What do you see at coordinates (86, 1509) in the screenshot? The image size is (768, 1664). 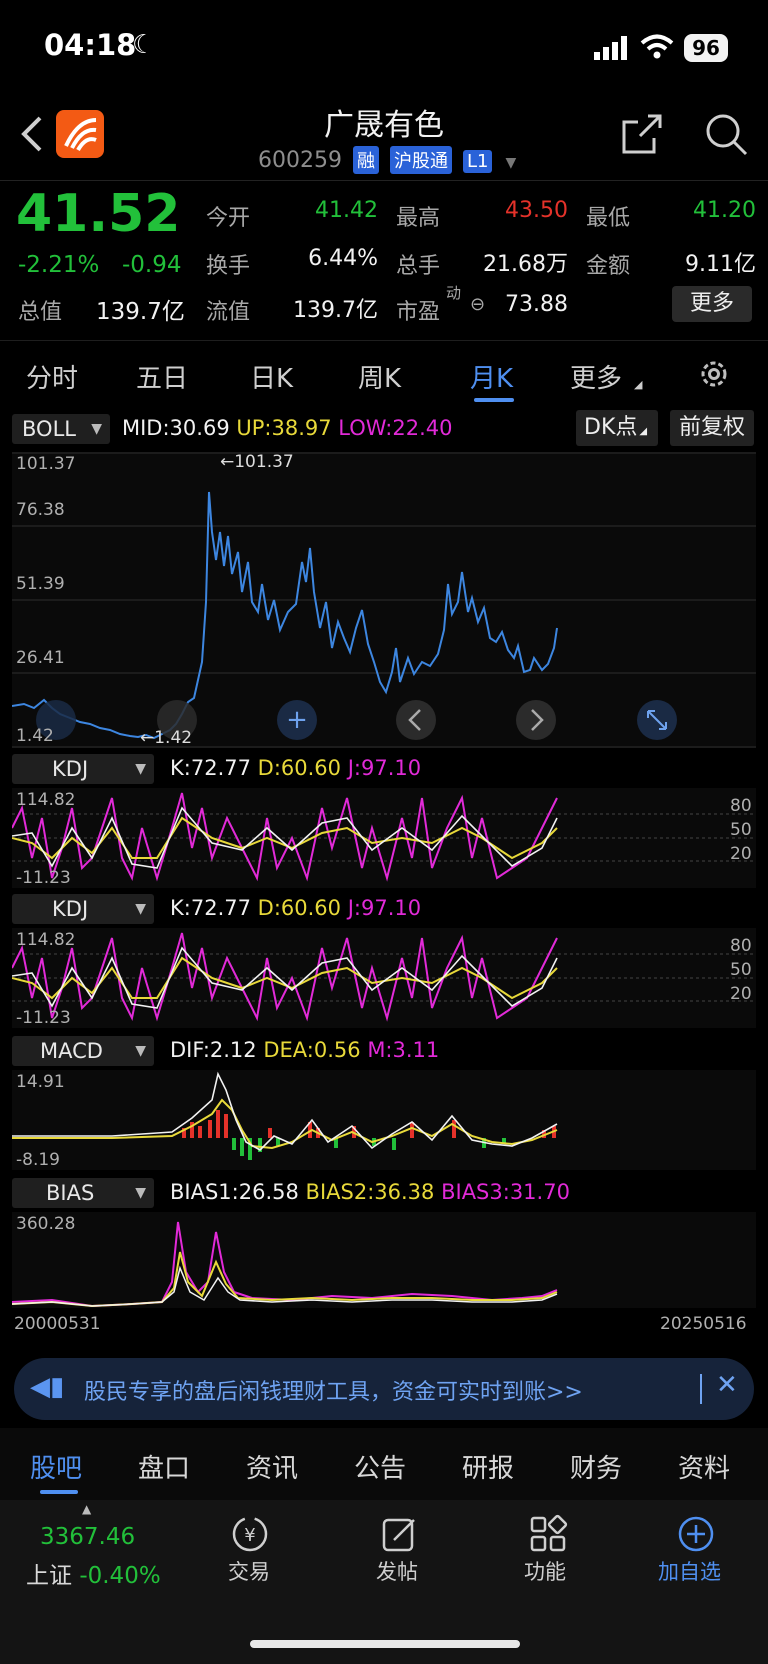 I see `chevron-up-icon: ▲` at bounding box center [86, 1509].